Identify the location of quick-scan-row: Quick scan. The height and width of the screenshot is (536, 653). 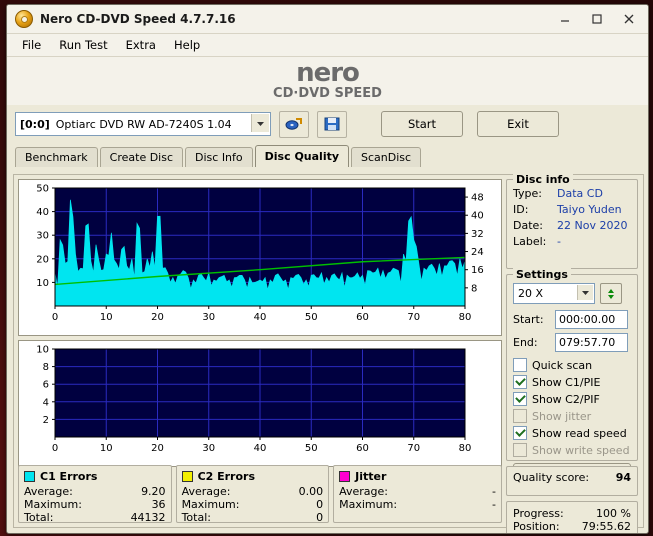
(572, 365).